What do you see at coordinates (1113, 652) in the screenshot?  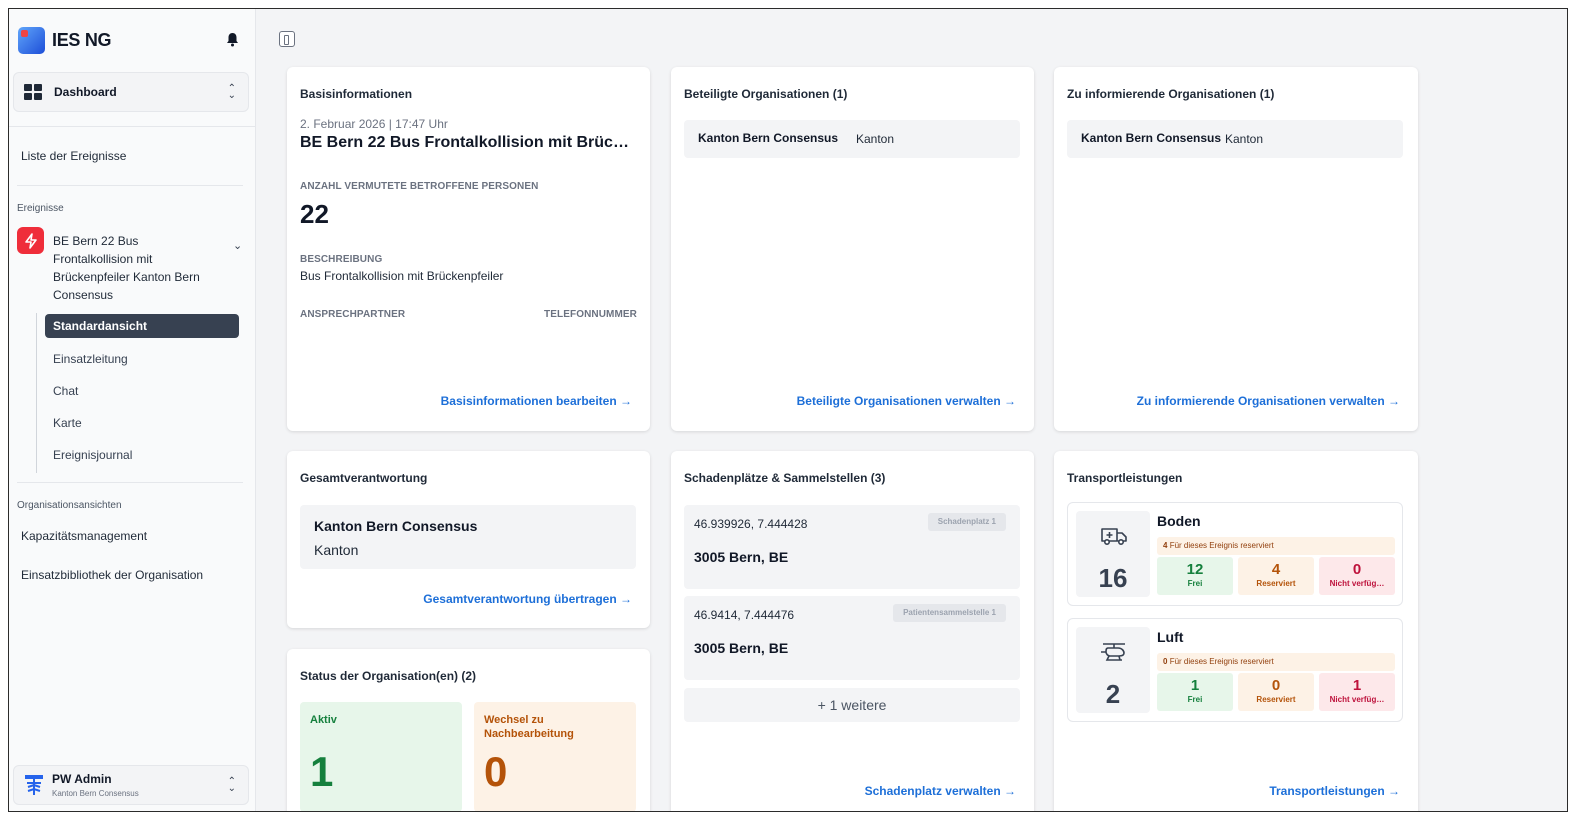 I see `helicopter-icon` at bounding box center [1113, 652].